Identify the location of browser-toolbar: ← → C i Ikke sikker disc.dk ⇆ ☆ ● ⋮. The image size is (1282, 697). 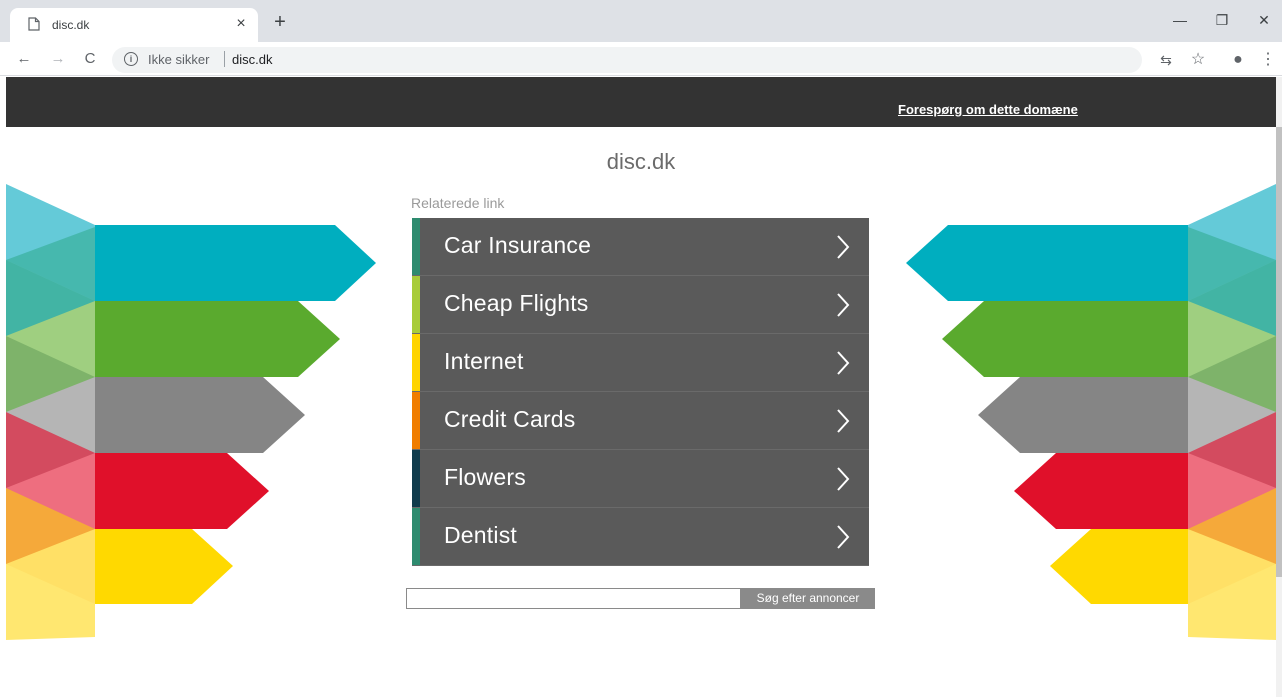
(641, 59).